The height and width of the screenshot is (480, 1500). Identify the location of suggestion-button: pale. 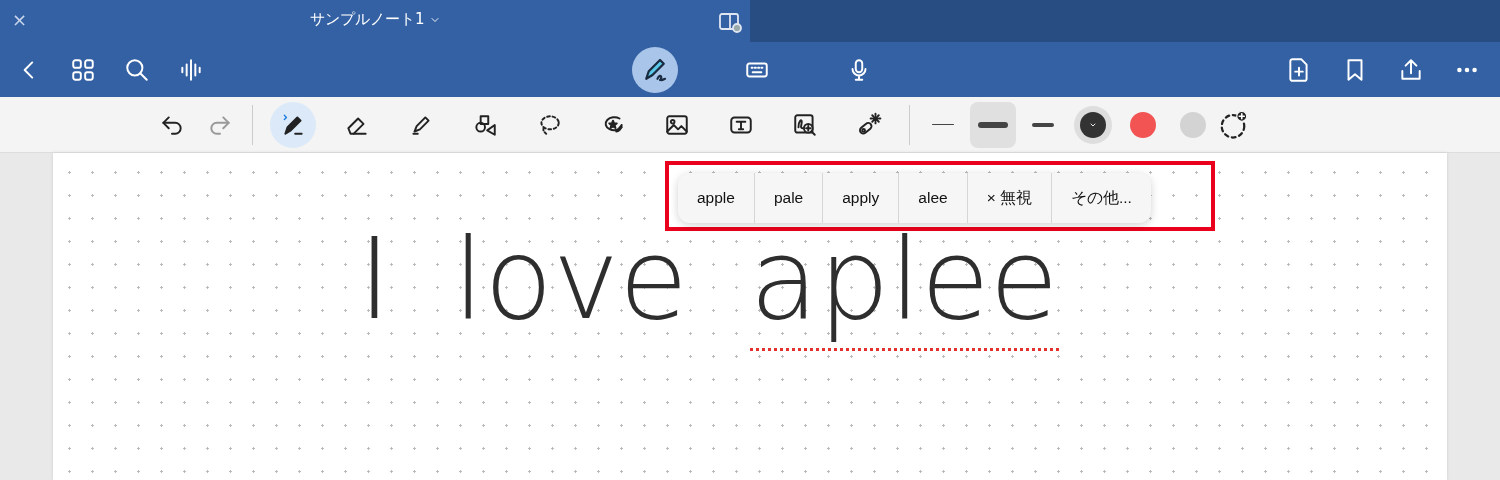
(788, 198).